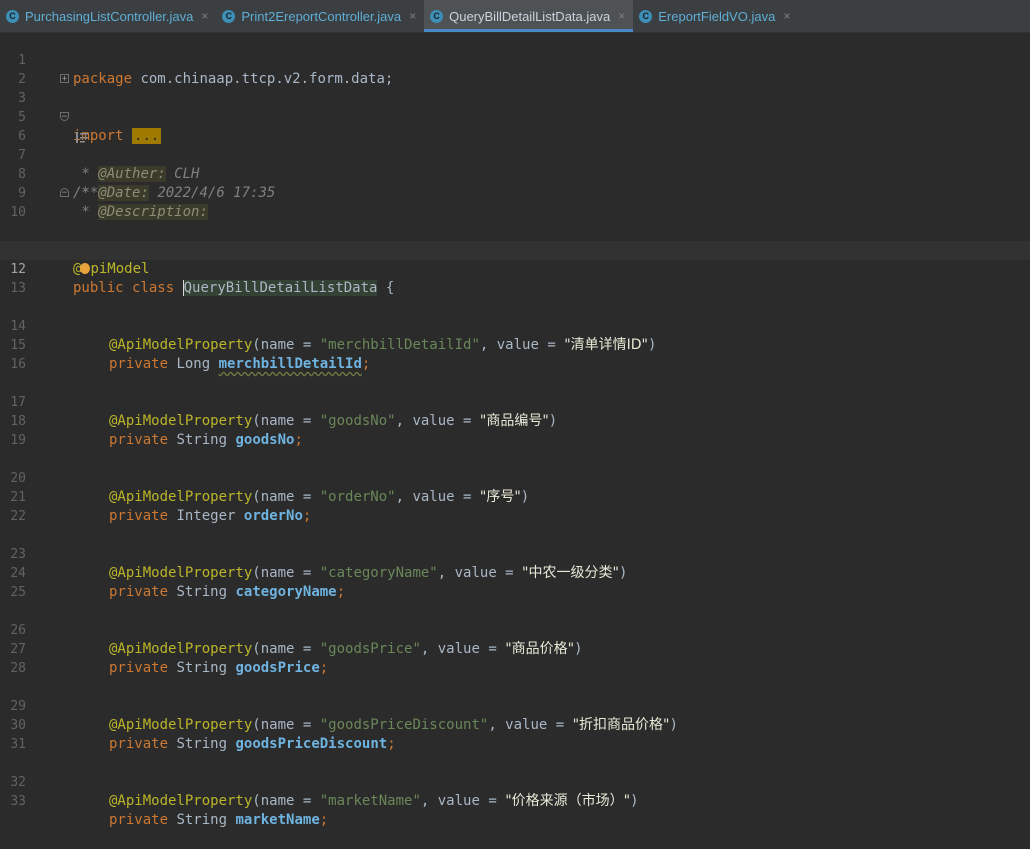 This screenshot has height=849, width=1030. I want to click on code-line: 6 − /**, so click(515, 154).